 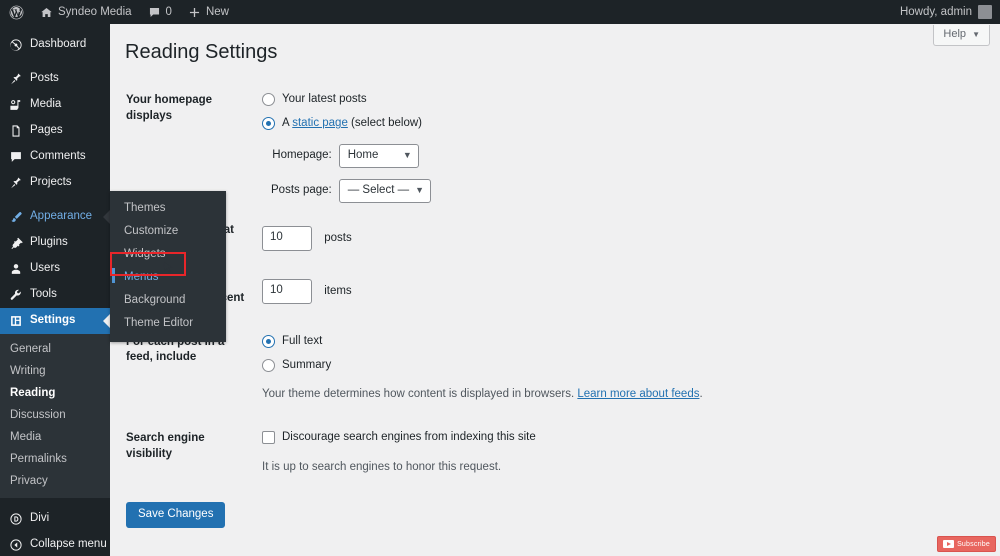 What do you see at coordinates (168, 231) in the screenshot?
I see `flyout-item-customize: Customize` at bounding box center [168, 231].